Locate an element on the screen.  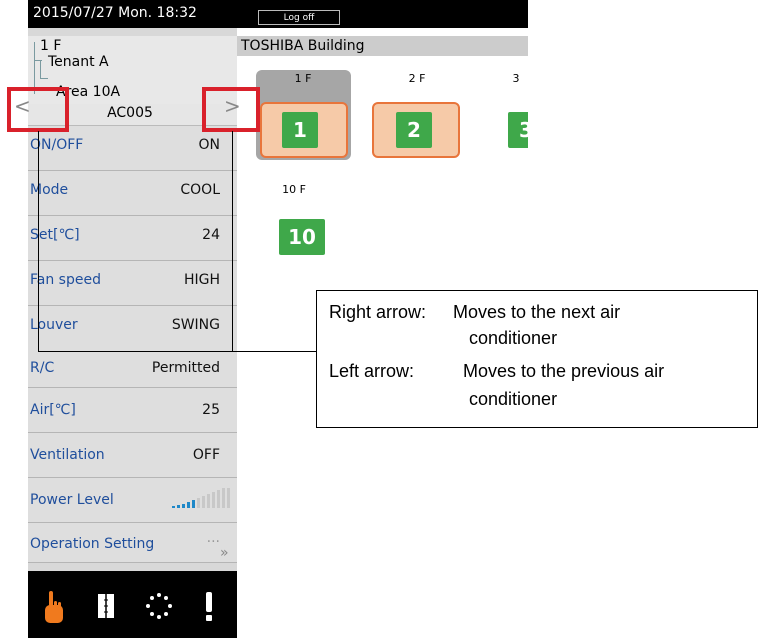
setting-value: ··· is located at coordinates (213, 542).